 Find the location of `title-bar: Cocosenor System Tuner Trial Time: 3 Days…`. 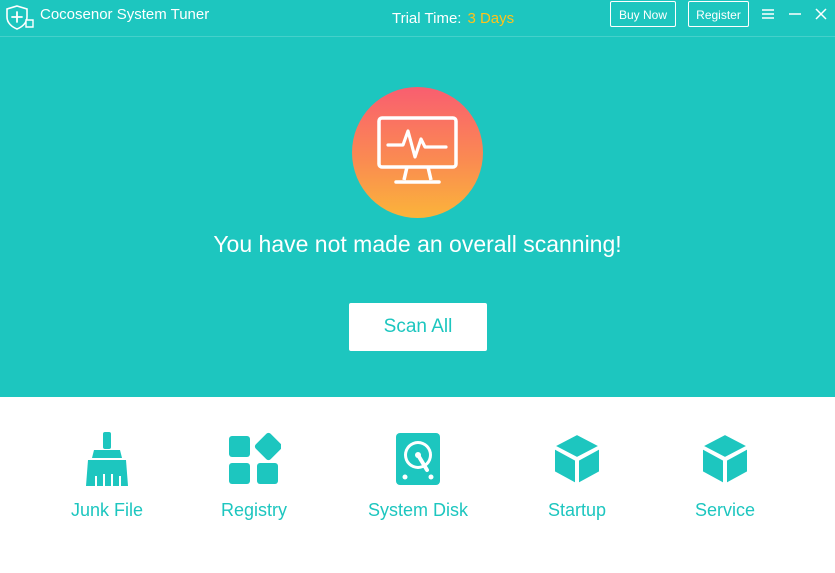

title-bar: Cocosenor System Tuner Trial Time: 3 Days… is located at coordinates (417, 18).